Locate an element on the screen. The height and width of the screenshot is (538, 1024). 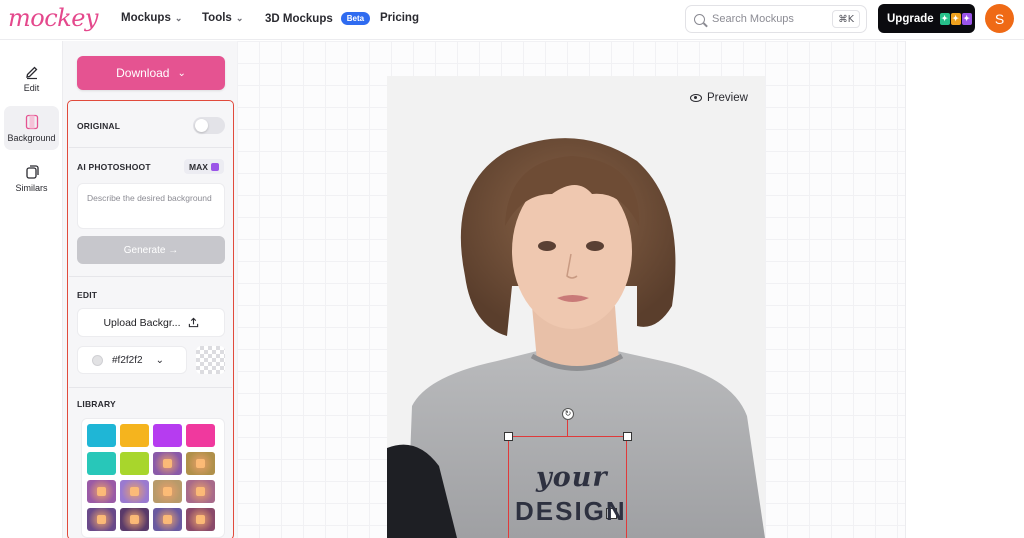
upgrade-badges: ✦ ✦ ✦ is located at coordinates (955, 18).